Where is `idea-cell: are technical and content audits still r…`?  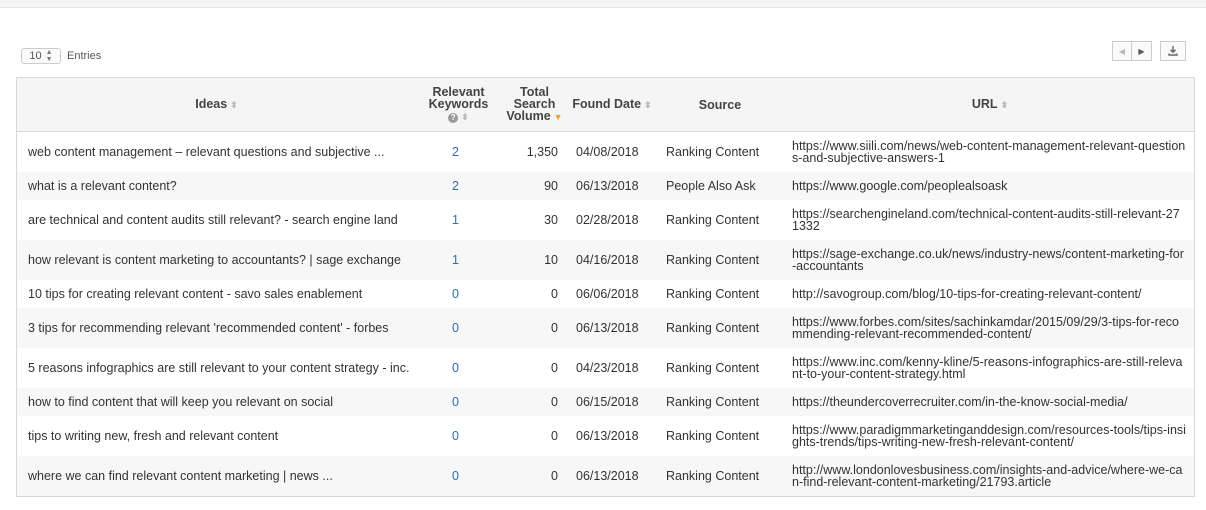 idea-cell: are technical and content audits still r… is located at coordinates (213, 219).